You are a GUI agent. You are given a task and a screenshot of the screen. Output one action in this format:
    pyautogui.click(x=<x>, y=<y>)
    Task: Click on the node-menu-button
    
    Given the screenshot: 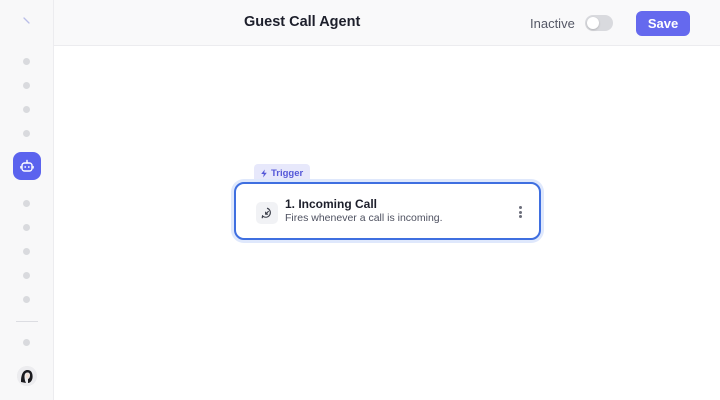 What is the action you would take?
    pyautogui.click(x=520, y=212)
    